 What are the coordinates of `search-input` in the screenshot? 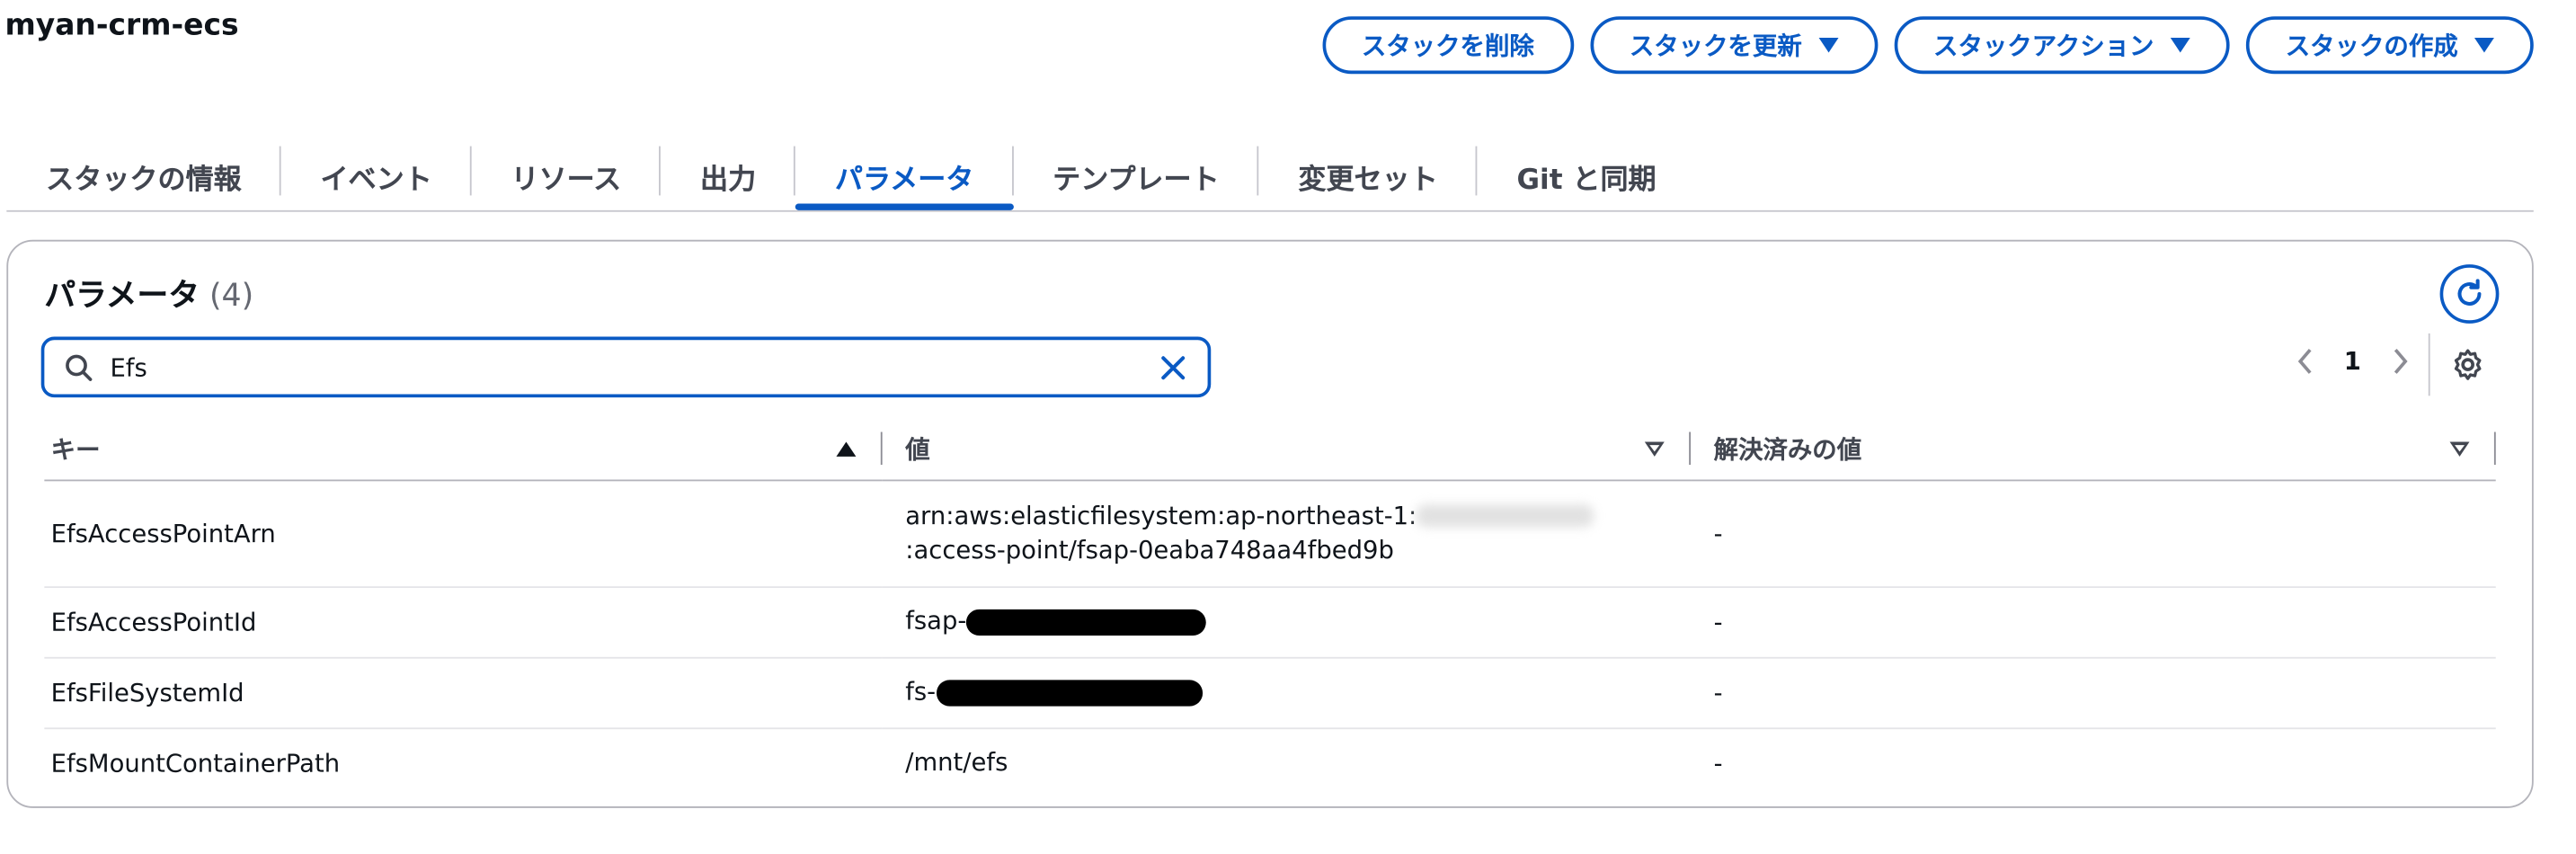 It's located at (634, 367).